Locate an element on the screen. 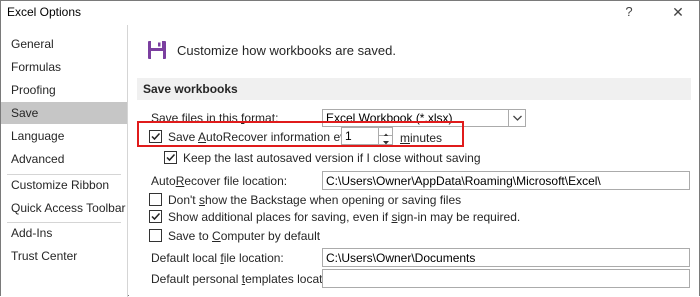  default-local-location-input is located at coordinates (506, 257).